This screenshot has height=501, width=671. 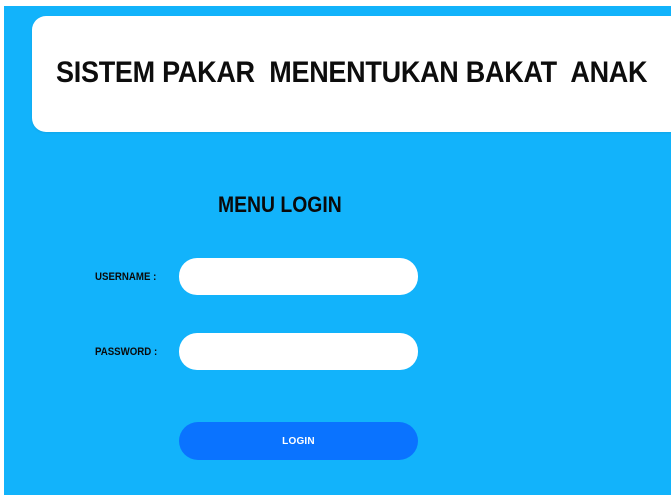 What do you see at coordinates (280, 204) in the screenshot?
I see `login-title: MENU LOGIN` at bounding box center [280, 204].